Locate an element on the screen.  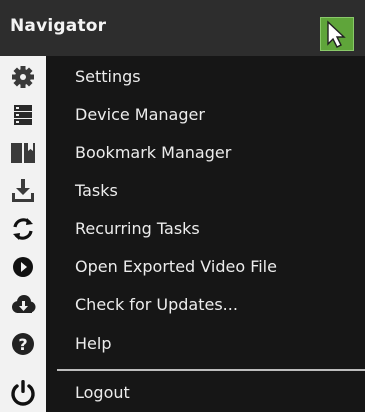
cursor-arrow-icon is located at coordinates (336, 34).